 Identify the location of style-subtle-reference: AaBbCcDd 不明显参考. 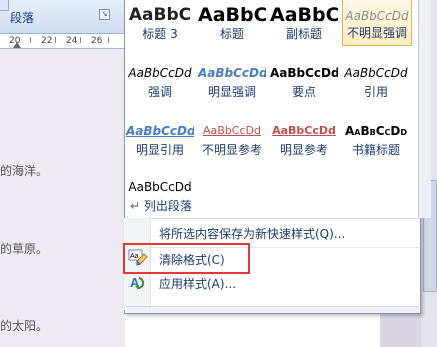
(232, 140).